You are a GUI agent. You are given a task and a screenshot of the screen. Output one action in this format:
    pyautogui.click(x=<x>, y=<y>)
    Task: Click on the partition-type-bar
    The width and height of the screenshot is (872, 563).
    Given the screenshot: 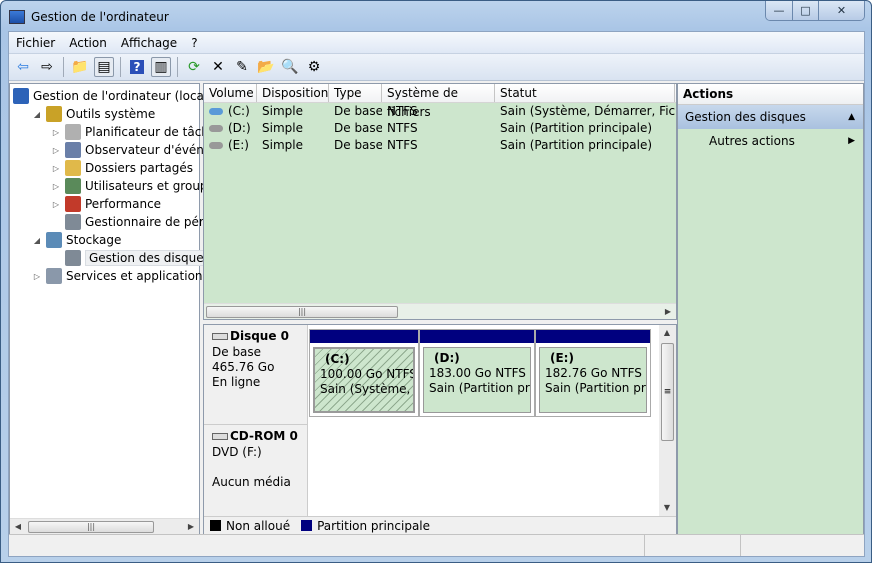 What is the action you would take?
    pyautogui.click(x=477, y=336)
    